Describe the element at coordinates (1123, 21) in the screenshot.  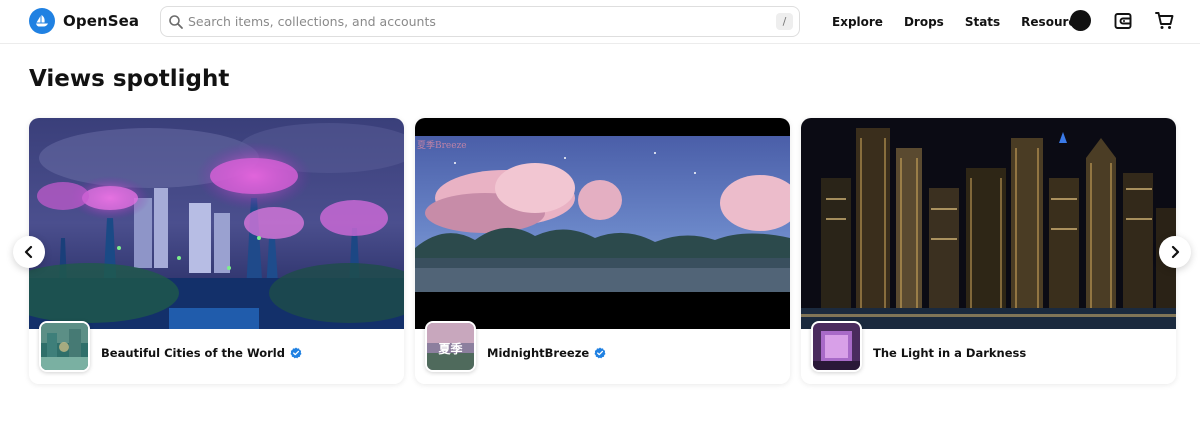
I see `wallet-icon` at that location.